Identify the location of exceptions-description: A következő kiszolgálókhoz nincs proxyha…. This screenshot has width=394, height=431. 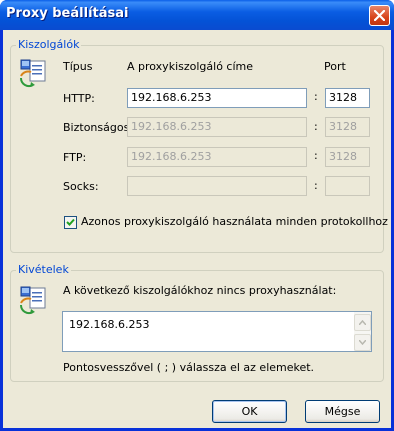
(200, 290).